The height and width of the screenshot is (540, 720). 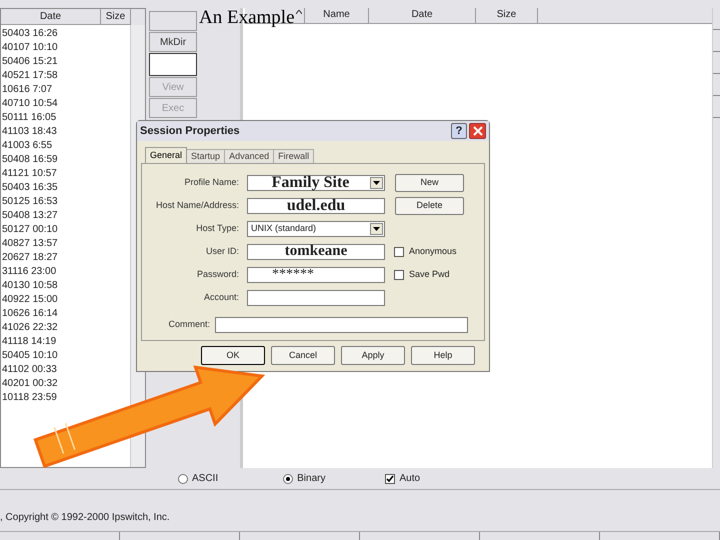 What do you see at coordinates (29, 272) in the screenshot?
I see `date-cell-text: 31116 23:00` at bounding box center [29, 272].